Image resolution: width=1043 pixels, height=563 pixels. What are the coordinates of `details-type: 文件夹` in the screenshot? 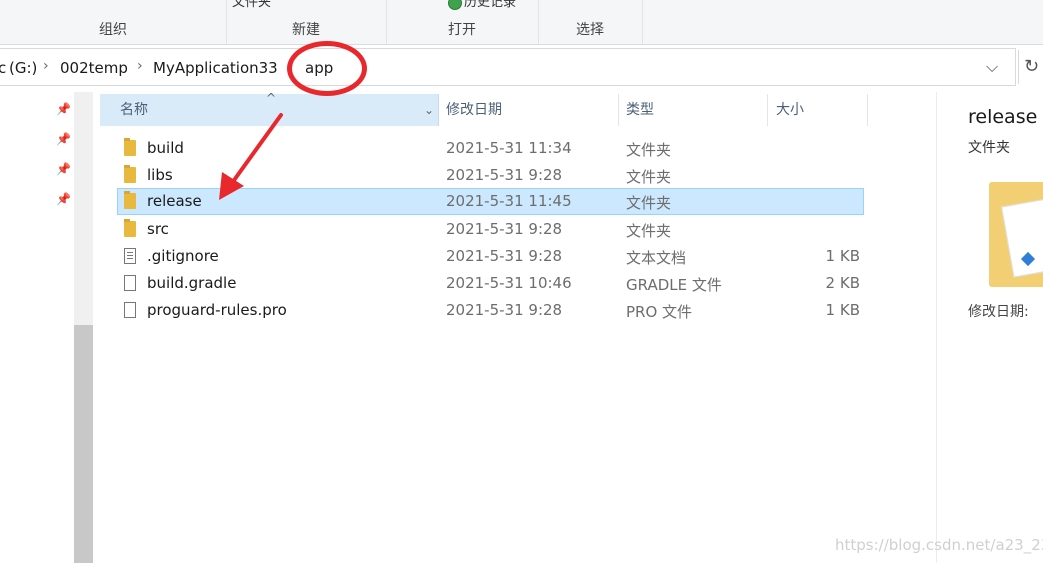 It's located at (989, 148).